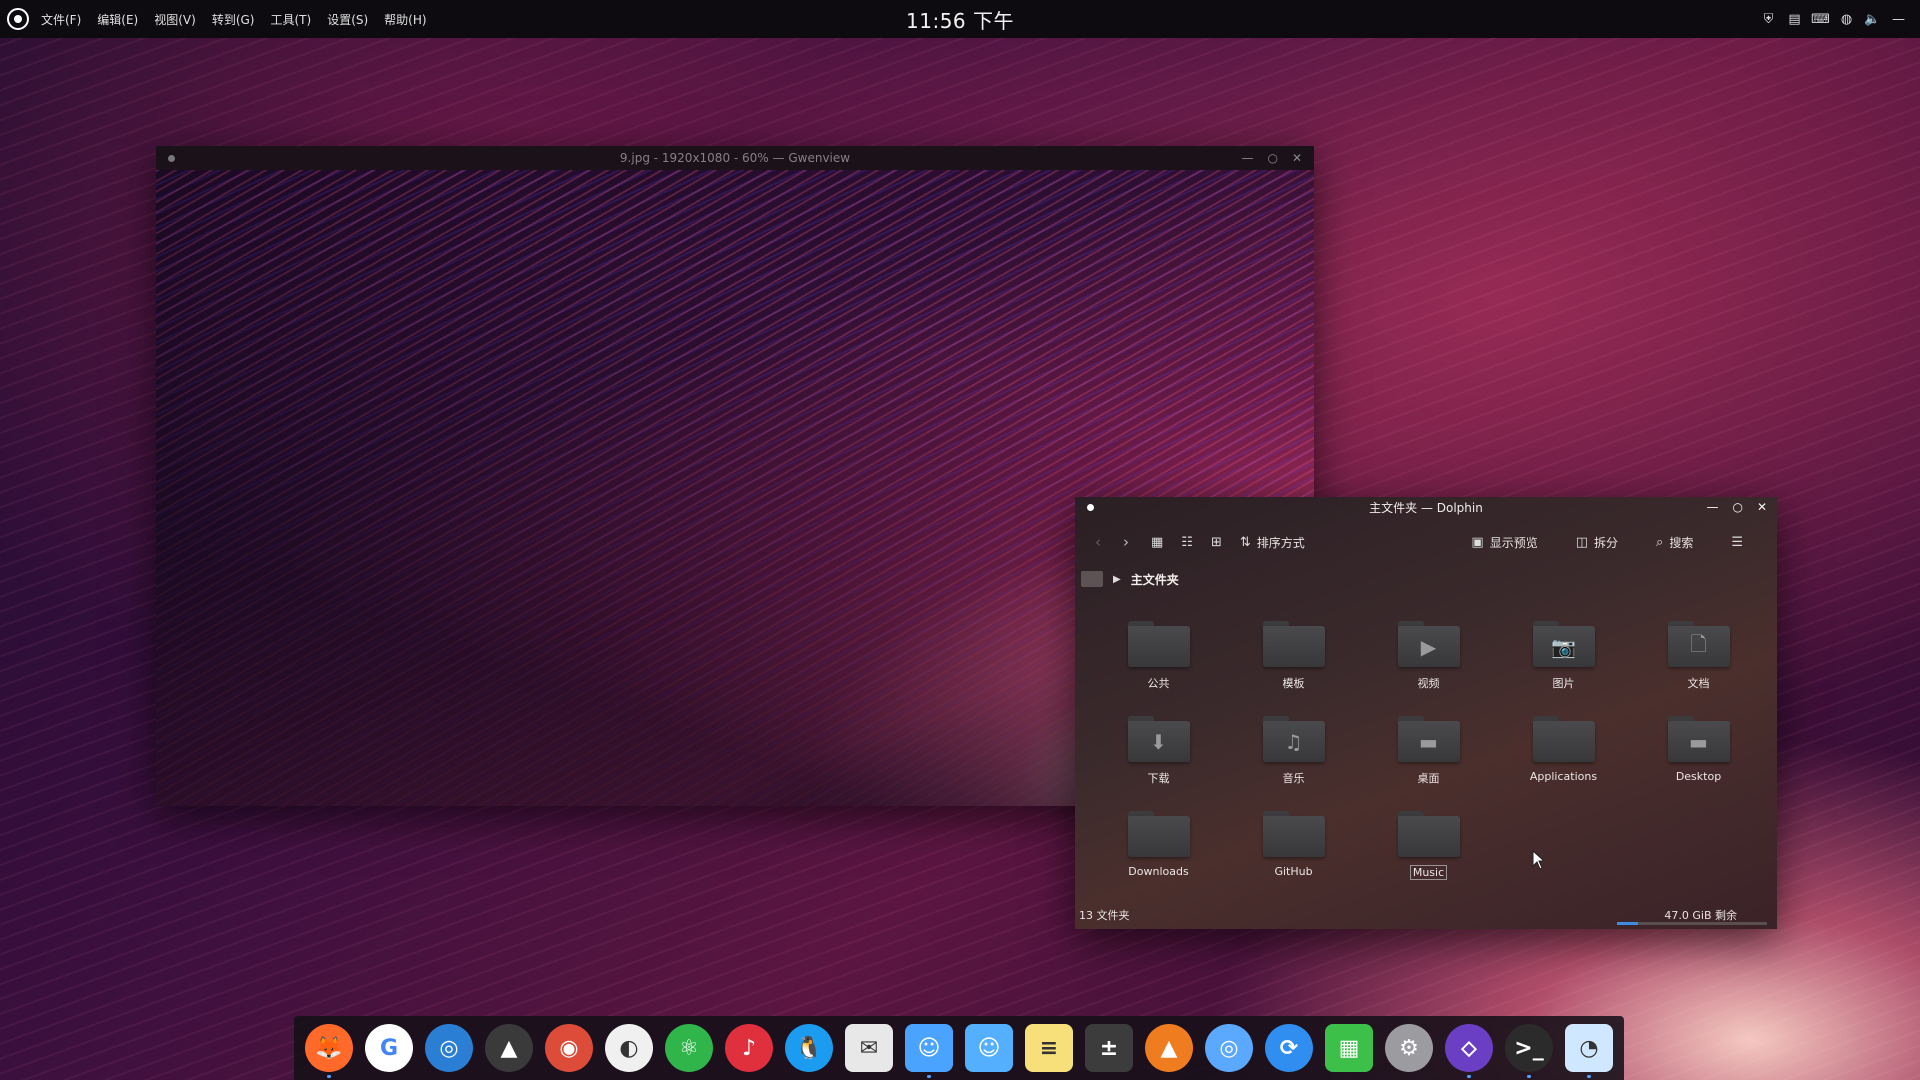 The image size is (1920, 1080). I want to click on folder-item: 模板, so click(1293, 656).